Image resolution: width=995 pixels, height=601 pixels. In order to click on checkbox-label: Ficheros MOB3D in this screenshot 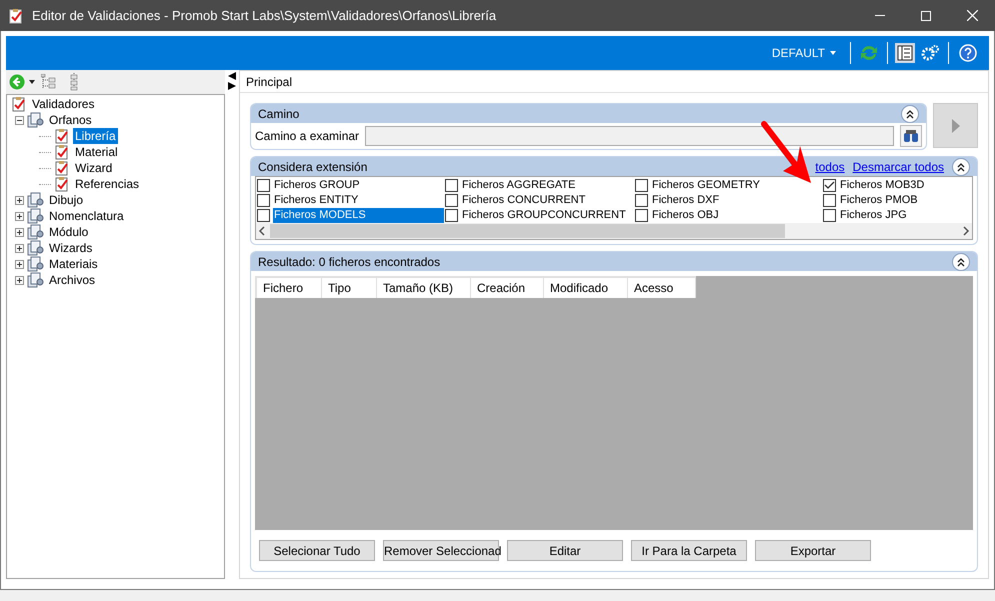, I will do `click(905, 185)`.